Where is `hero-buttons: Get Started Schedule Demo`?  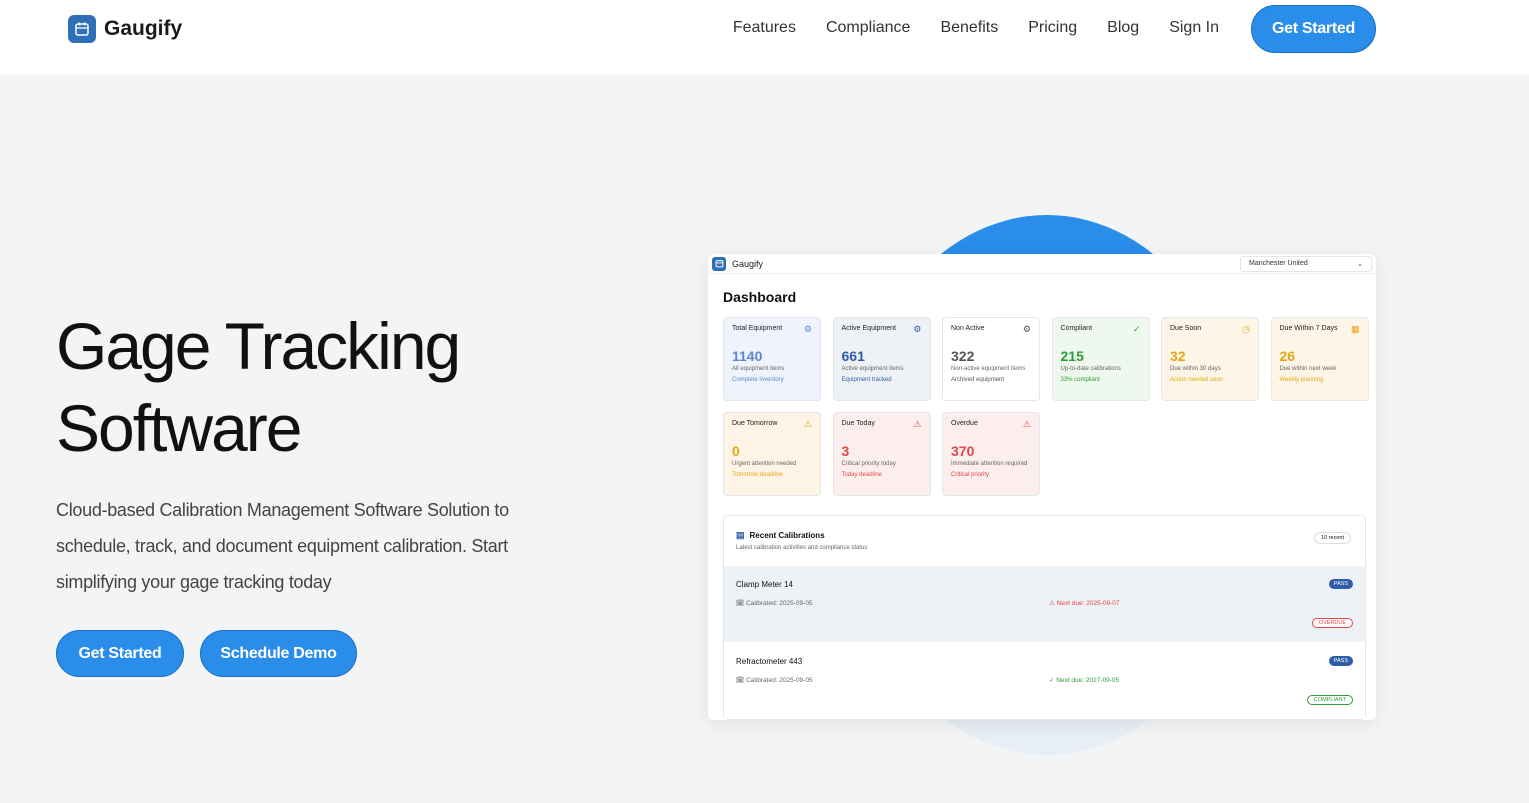
hero-buttons: Get Started Schedule Demo is located at coordinates (206, 653).